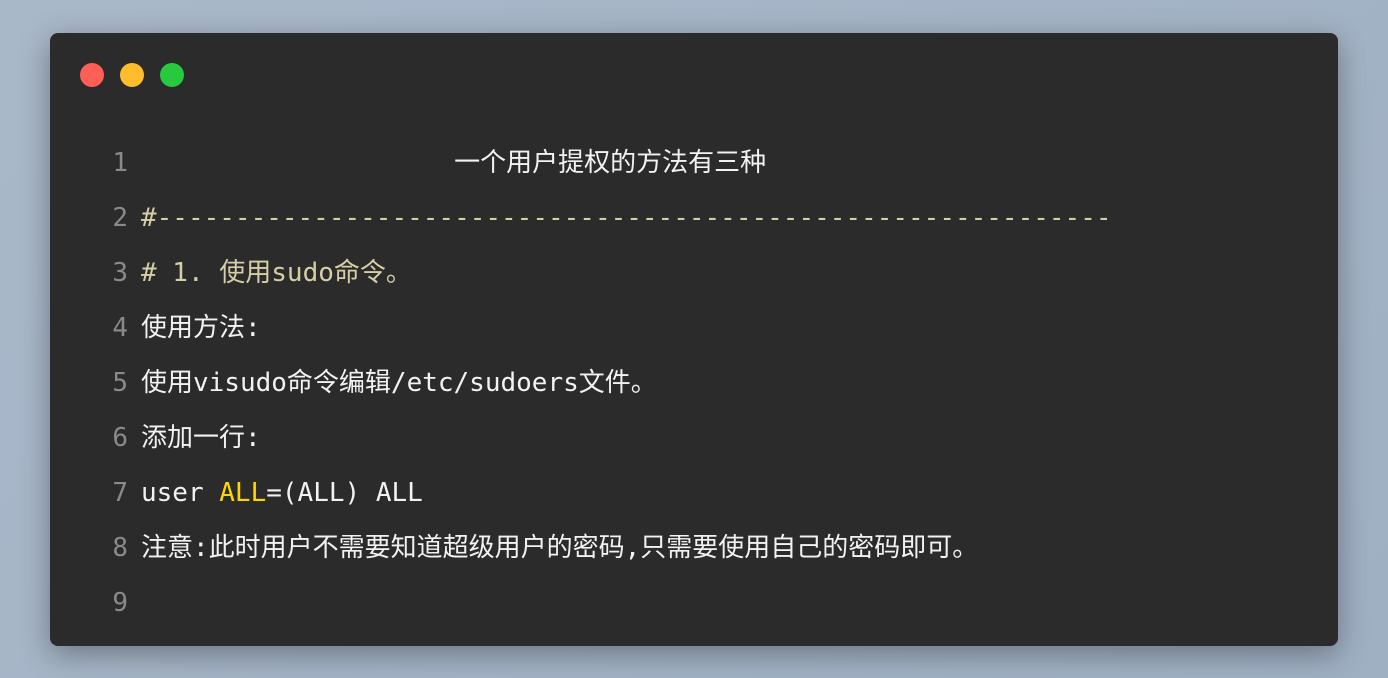 The width and height of the screenshot is (1388, 678). What do you see at coordinates (120, 218) in the screenshot?
I see `line-number: 2` at bounding box center [120, 218].